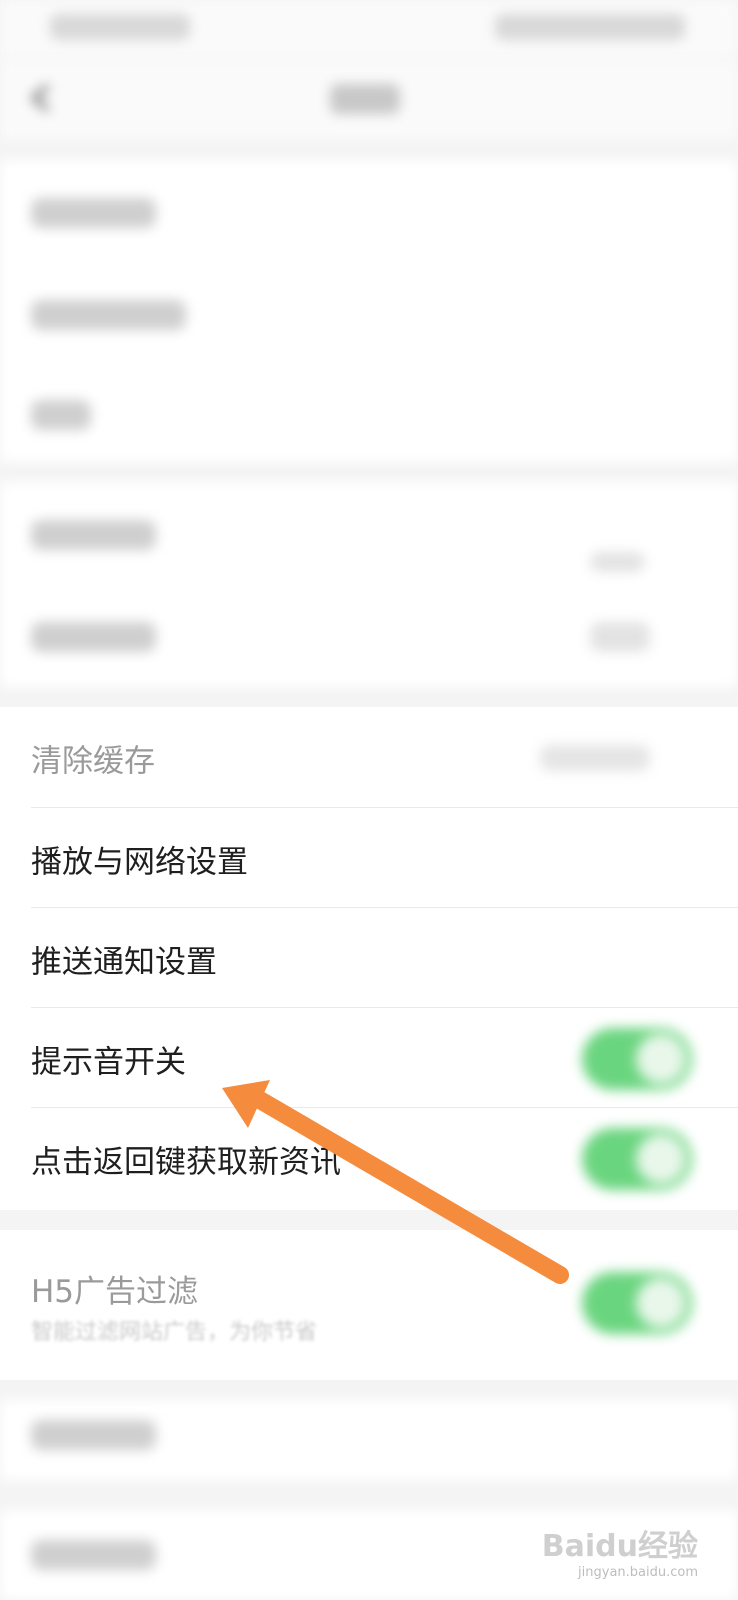  I want to click on setting-sound-toggle-row: 提示音开关, so click(369, 1059).